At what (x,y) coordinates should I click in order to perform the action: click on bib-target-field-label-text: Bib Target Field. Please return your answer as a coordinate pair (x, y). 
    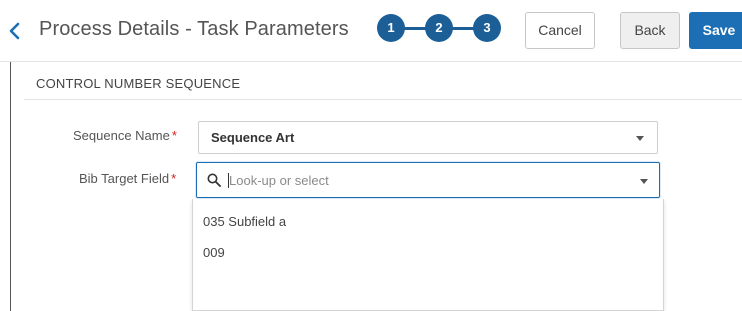
    Looking at the image, I should click on (124, 178).